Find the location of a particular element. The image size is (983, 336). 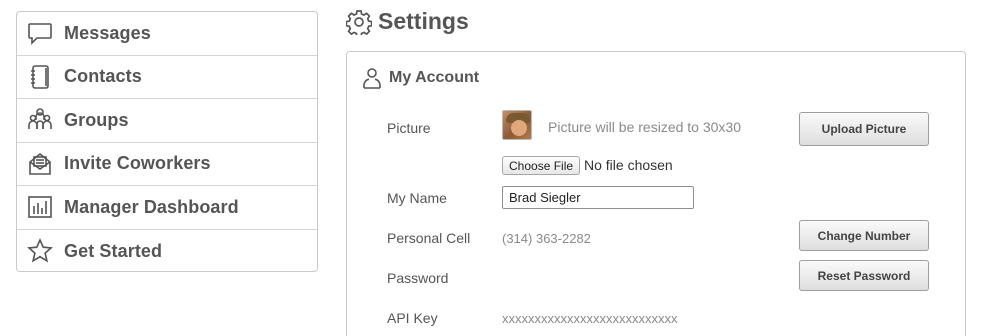

sidebar-item-label: Contacts is located at coordinates (103, 76).